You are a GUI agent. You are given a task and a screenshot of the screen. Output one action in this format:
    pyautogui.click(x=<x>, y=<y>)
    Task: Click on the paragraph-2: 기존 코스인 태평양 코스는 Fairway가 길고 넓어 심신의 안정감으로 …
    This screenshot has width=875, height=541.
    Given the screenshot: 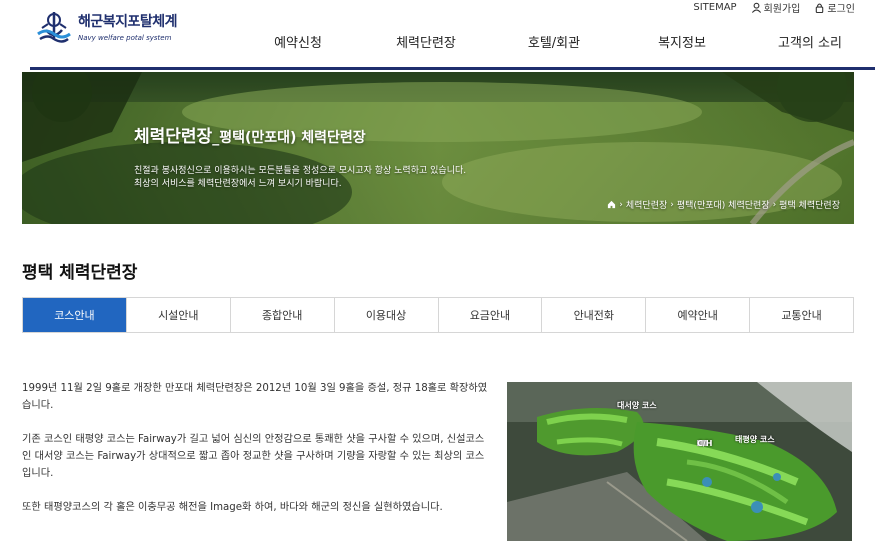 What is the action you would take?
    pyautogui.click(x=253, y=456)
    